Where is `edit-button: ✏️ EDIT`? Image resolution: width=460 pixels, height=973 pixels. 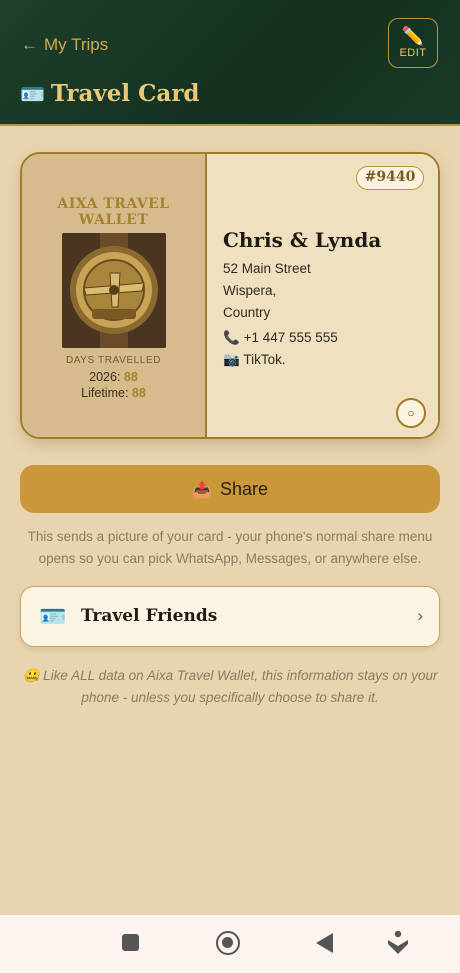
edit-button: ✏️ EDIT is located at coordinates (413, 43).